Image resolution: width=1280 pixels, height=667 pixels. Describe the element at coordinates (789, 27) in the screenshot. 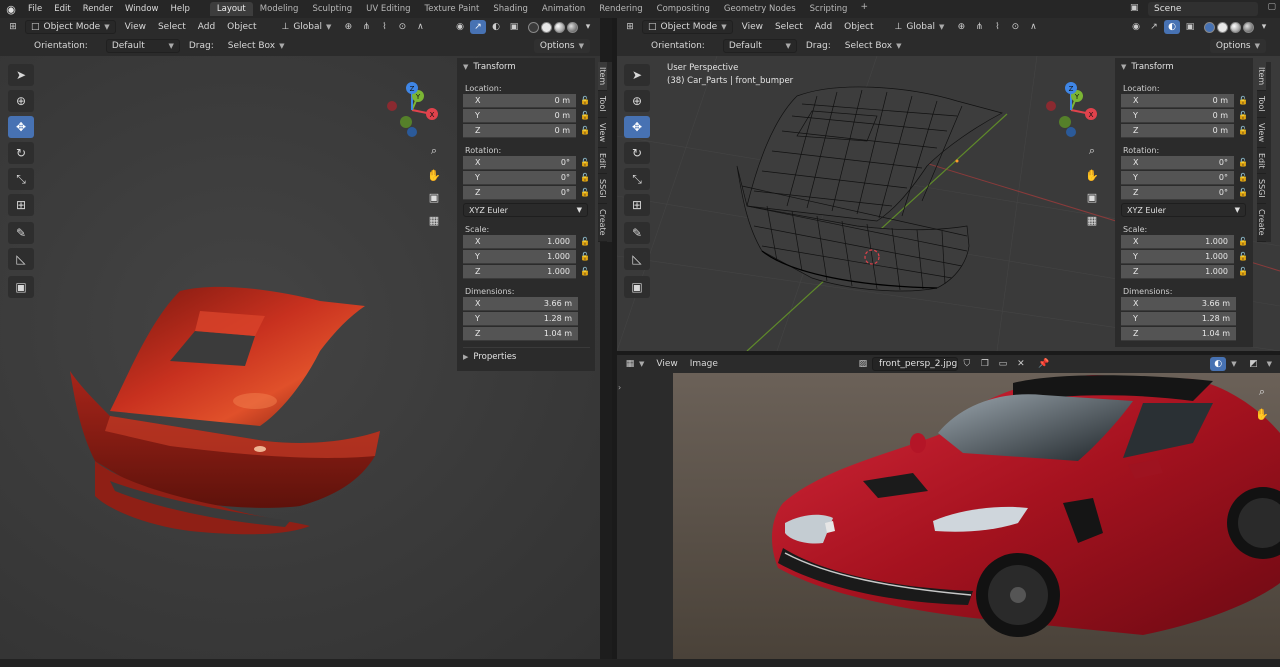

I see `menu-select: Select` at that location.